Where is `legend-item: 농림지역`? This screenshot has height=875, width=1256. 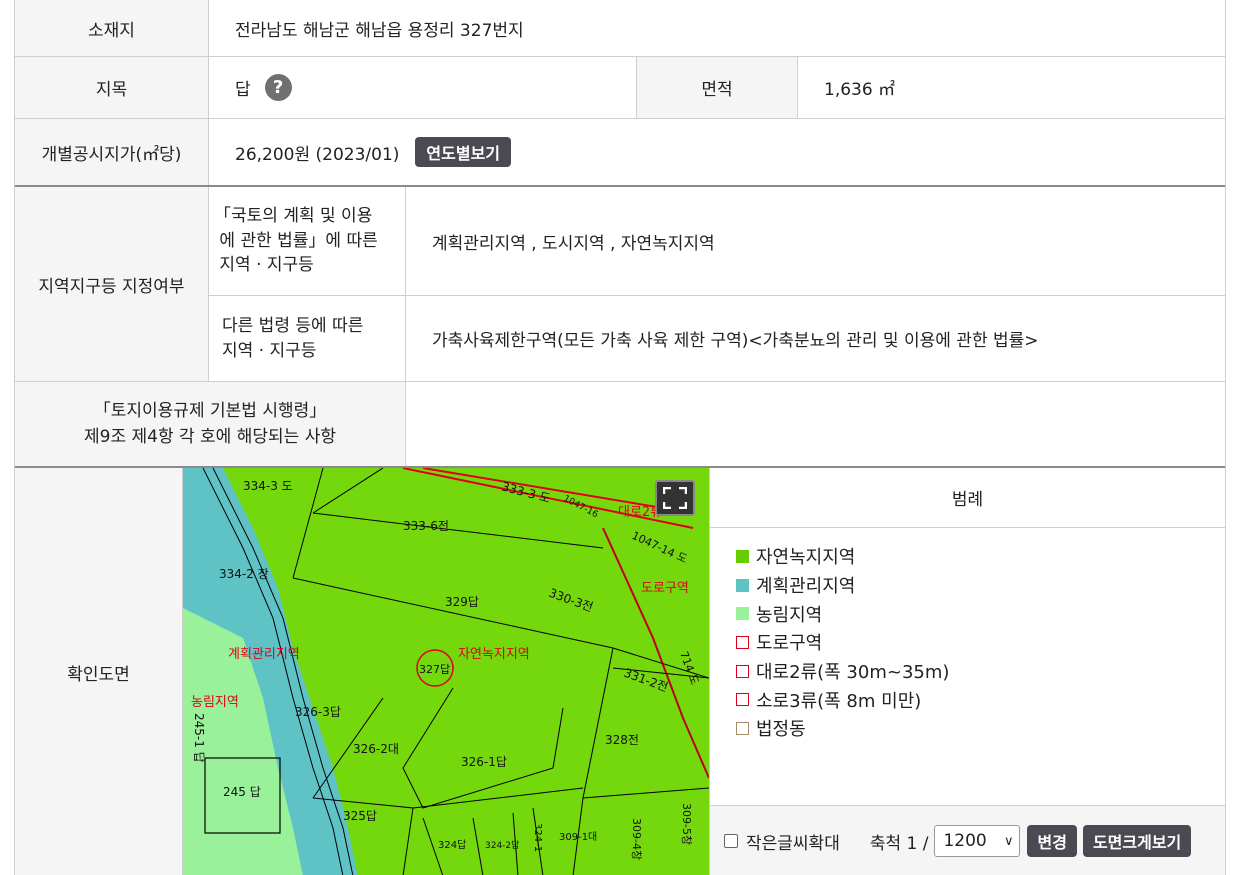 legend-item: 농림지역 is located at coordinates (980, 613).